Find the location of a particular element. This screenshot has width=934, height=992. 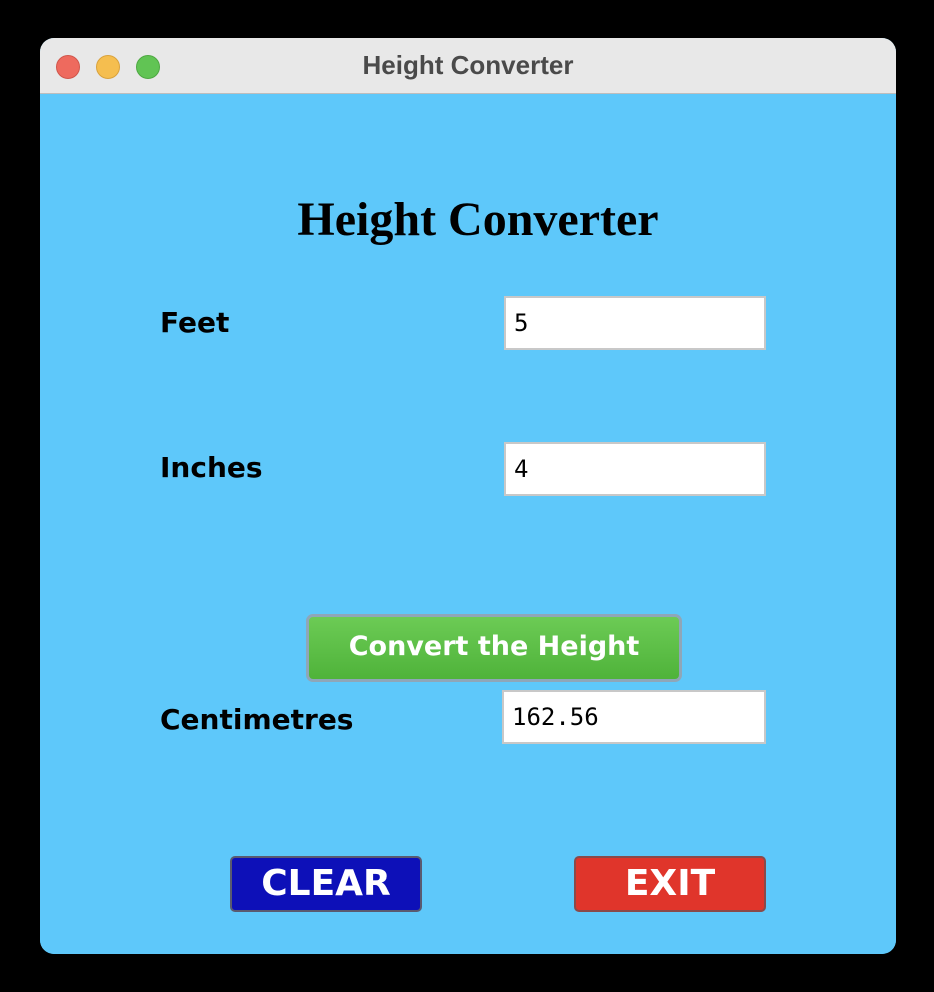

clear-button: CLEAR is located at coordinates (326, 884).